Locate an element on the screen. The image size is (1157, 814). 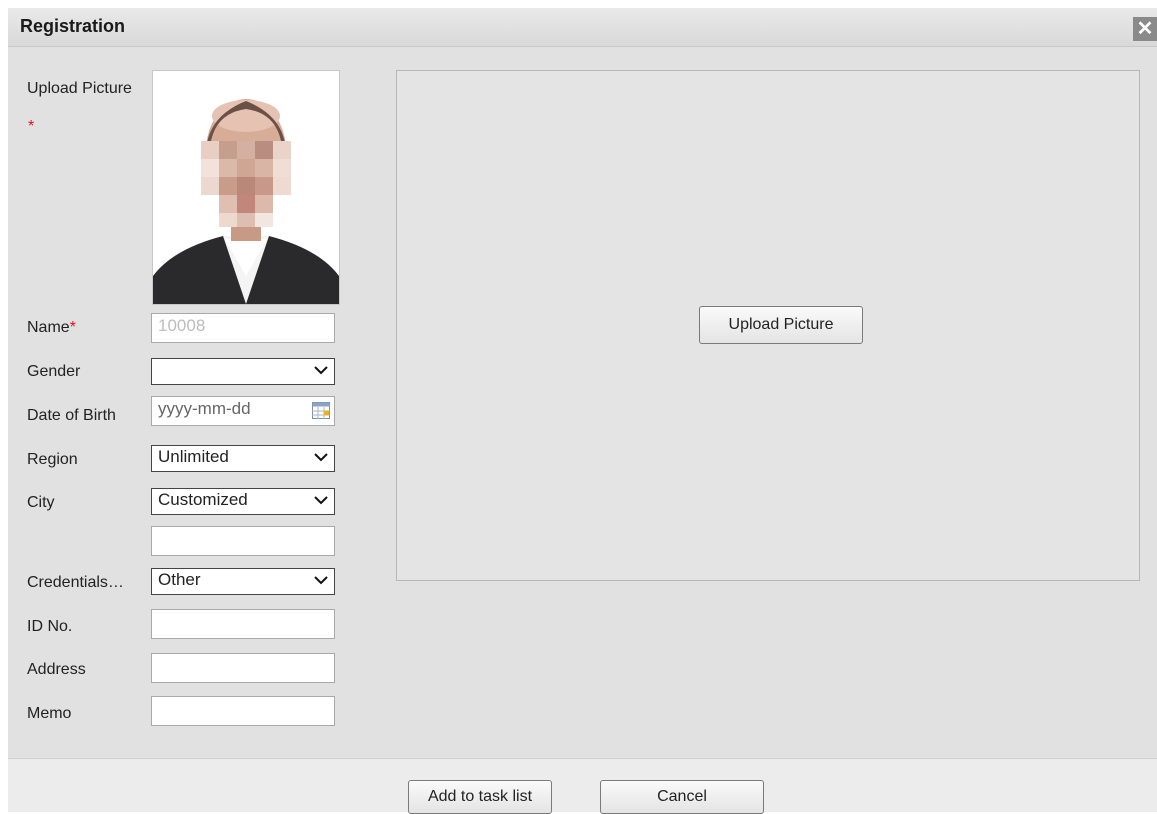
city-value: Customized is located at coordinates (203, 499).